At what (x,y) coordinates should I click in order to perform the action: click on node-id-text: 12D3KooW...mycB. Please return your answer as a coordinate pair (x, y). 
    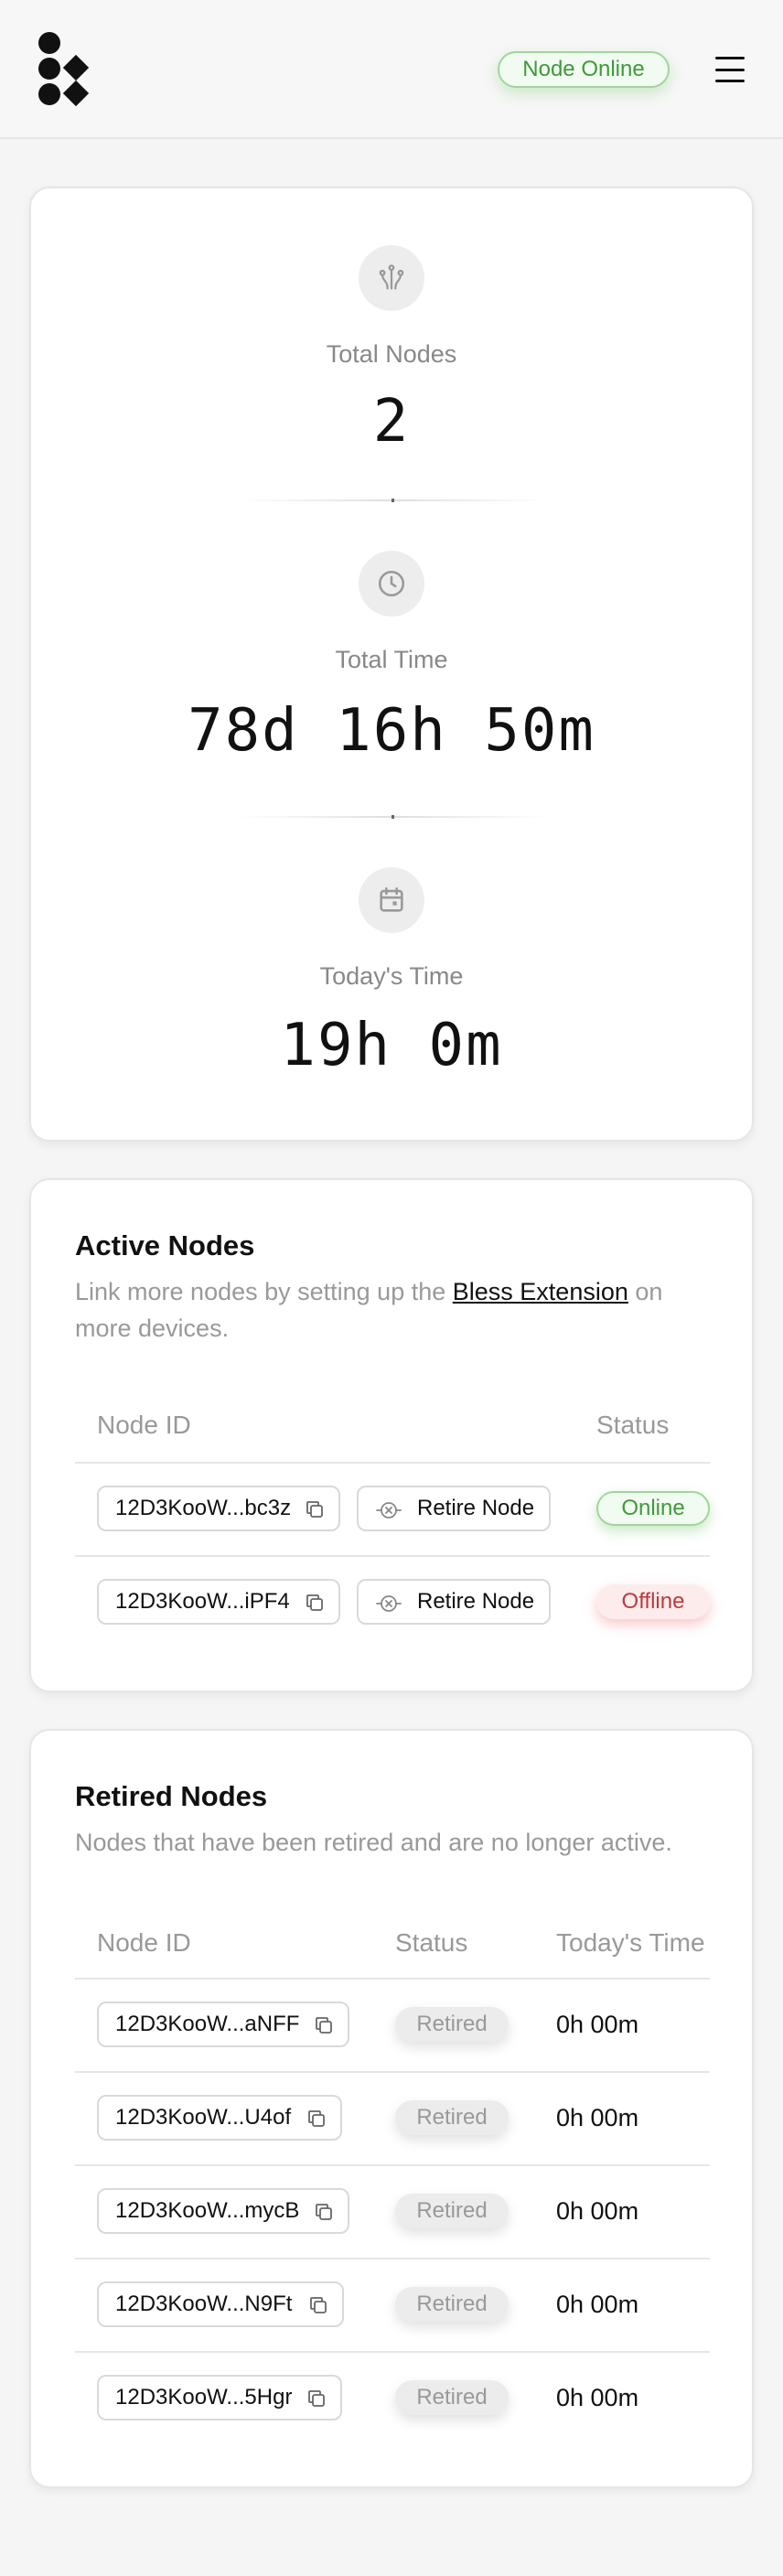
    Looking at the image, I should click on (207, 2211).